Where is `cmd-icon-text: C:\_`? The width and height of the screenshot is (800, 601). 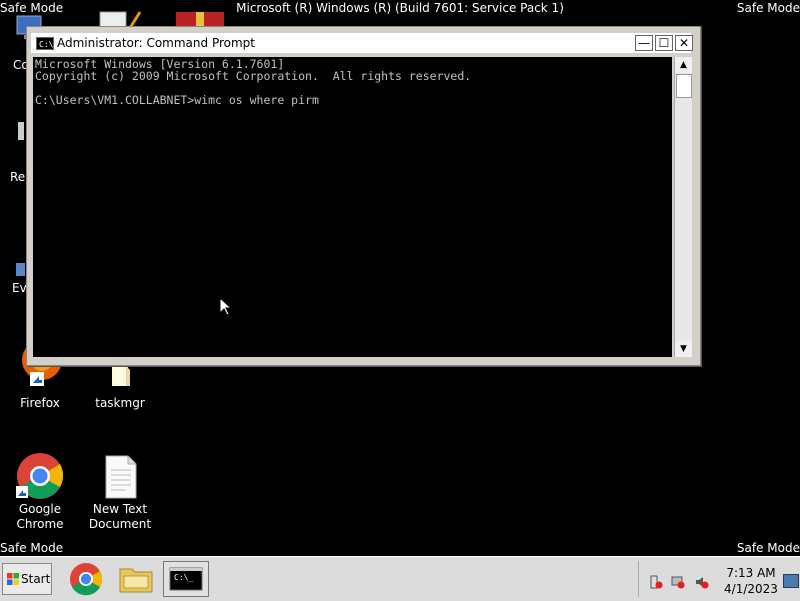
cmd-icon-text: C:\_ is located at coordinates (184, 577).